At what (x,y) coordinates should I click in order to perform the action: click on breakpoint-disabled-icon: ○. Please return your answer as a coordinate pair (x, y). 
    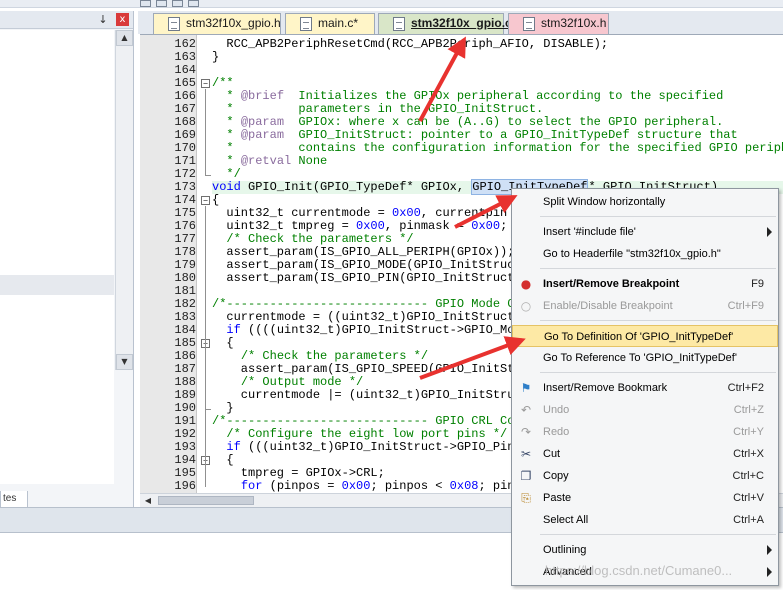
    Looking at the image, I should click on (526, 306).